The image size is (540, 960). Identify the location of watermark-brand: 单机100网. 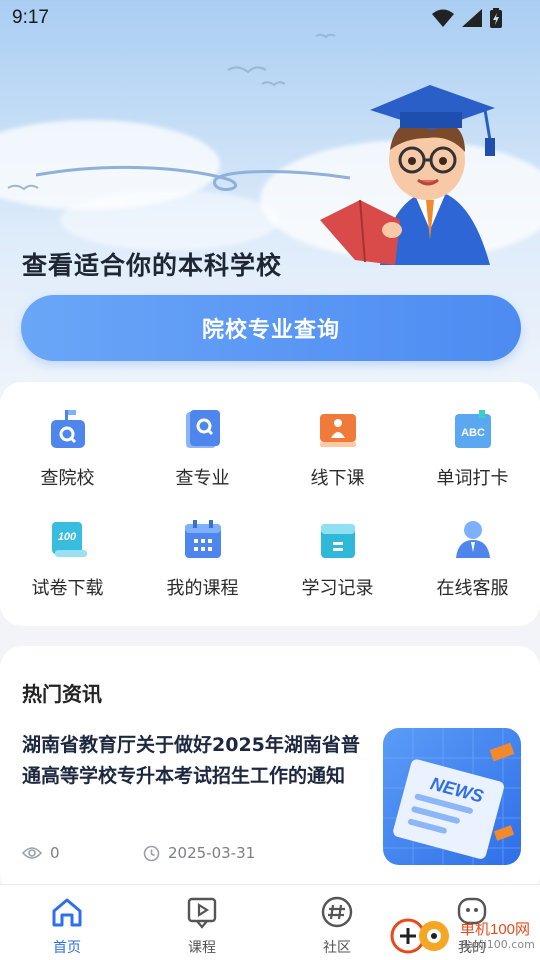
(495, 929).